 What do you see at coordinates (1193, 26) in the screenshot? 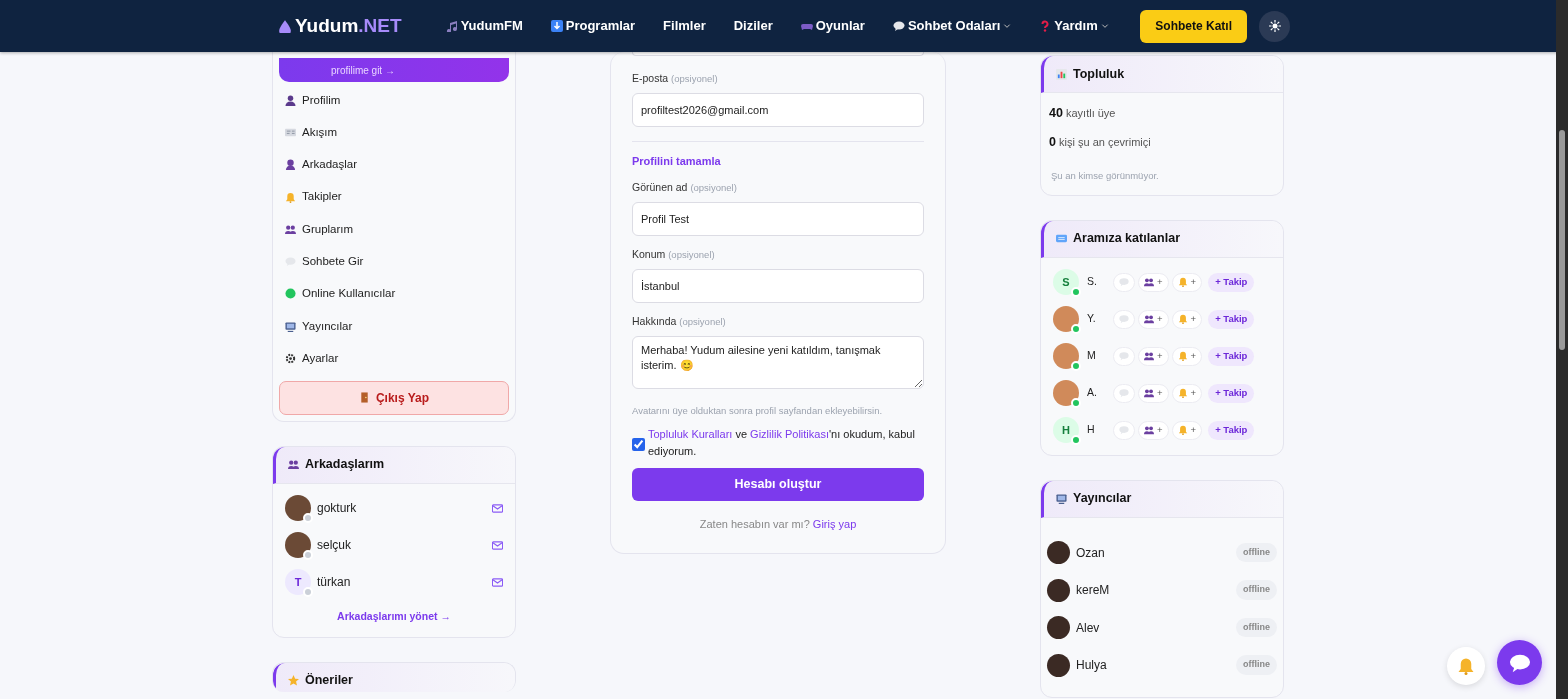
I see `join-chat-button: Sohbete Katıl` at bounding box center [1193, 26].